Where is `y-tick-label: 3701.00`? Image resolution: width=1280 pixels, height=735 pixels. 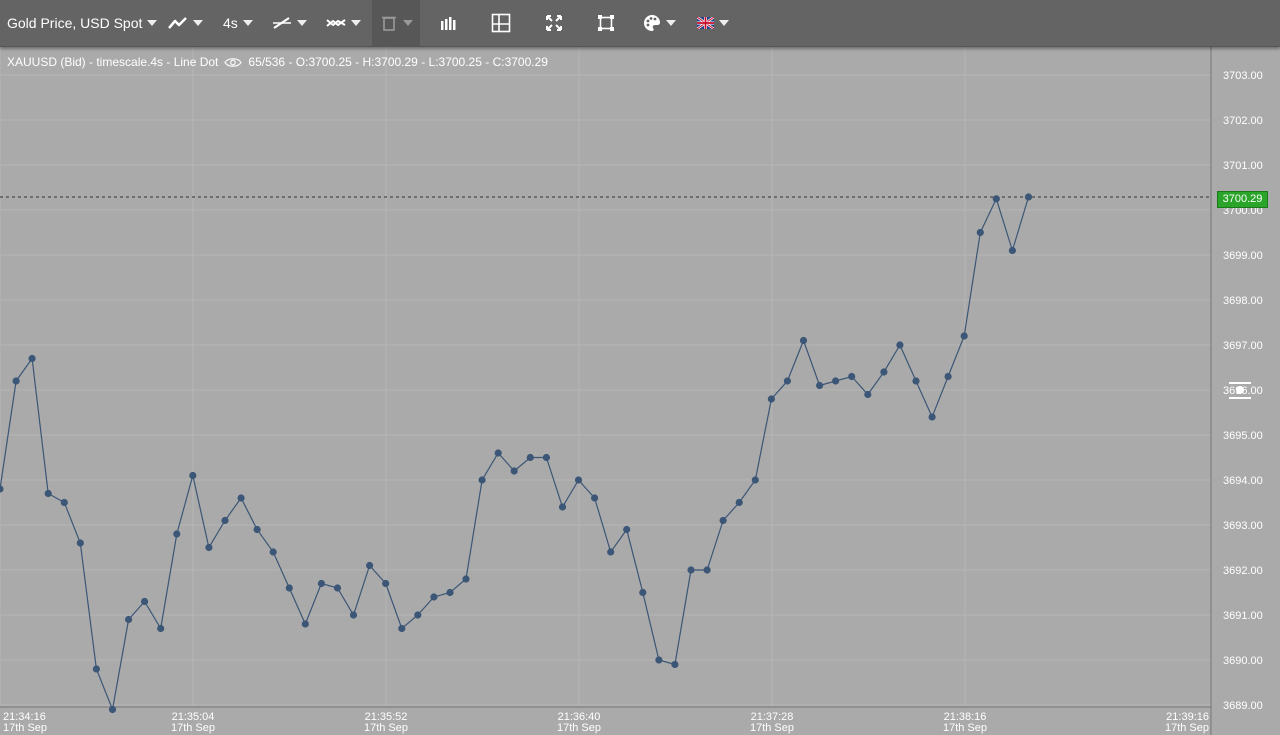 y-tick-label: 3701.00 is located at coordinates (1243, 166).